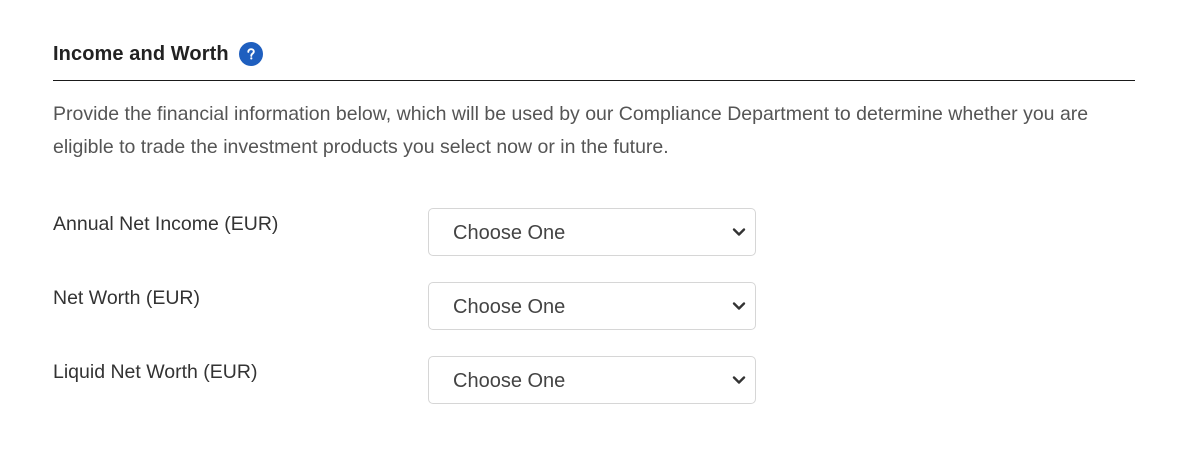 This screenshot has height=468, width=1188. Describe the element at coordinates (166, 224) in the screenshot. I see `annual-net-income-label: Annual Net Income (EUR)` at that location.